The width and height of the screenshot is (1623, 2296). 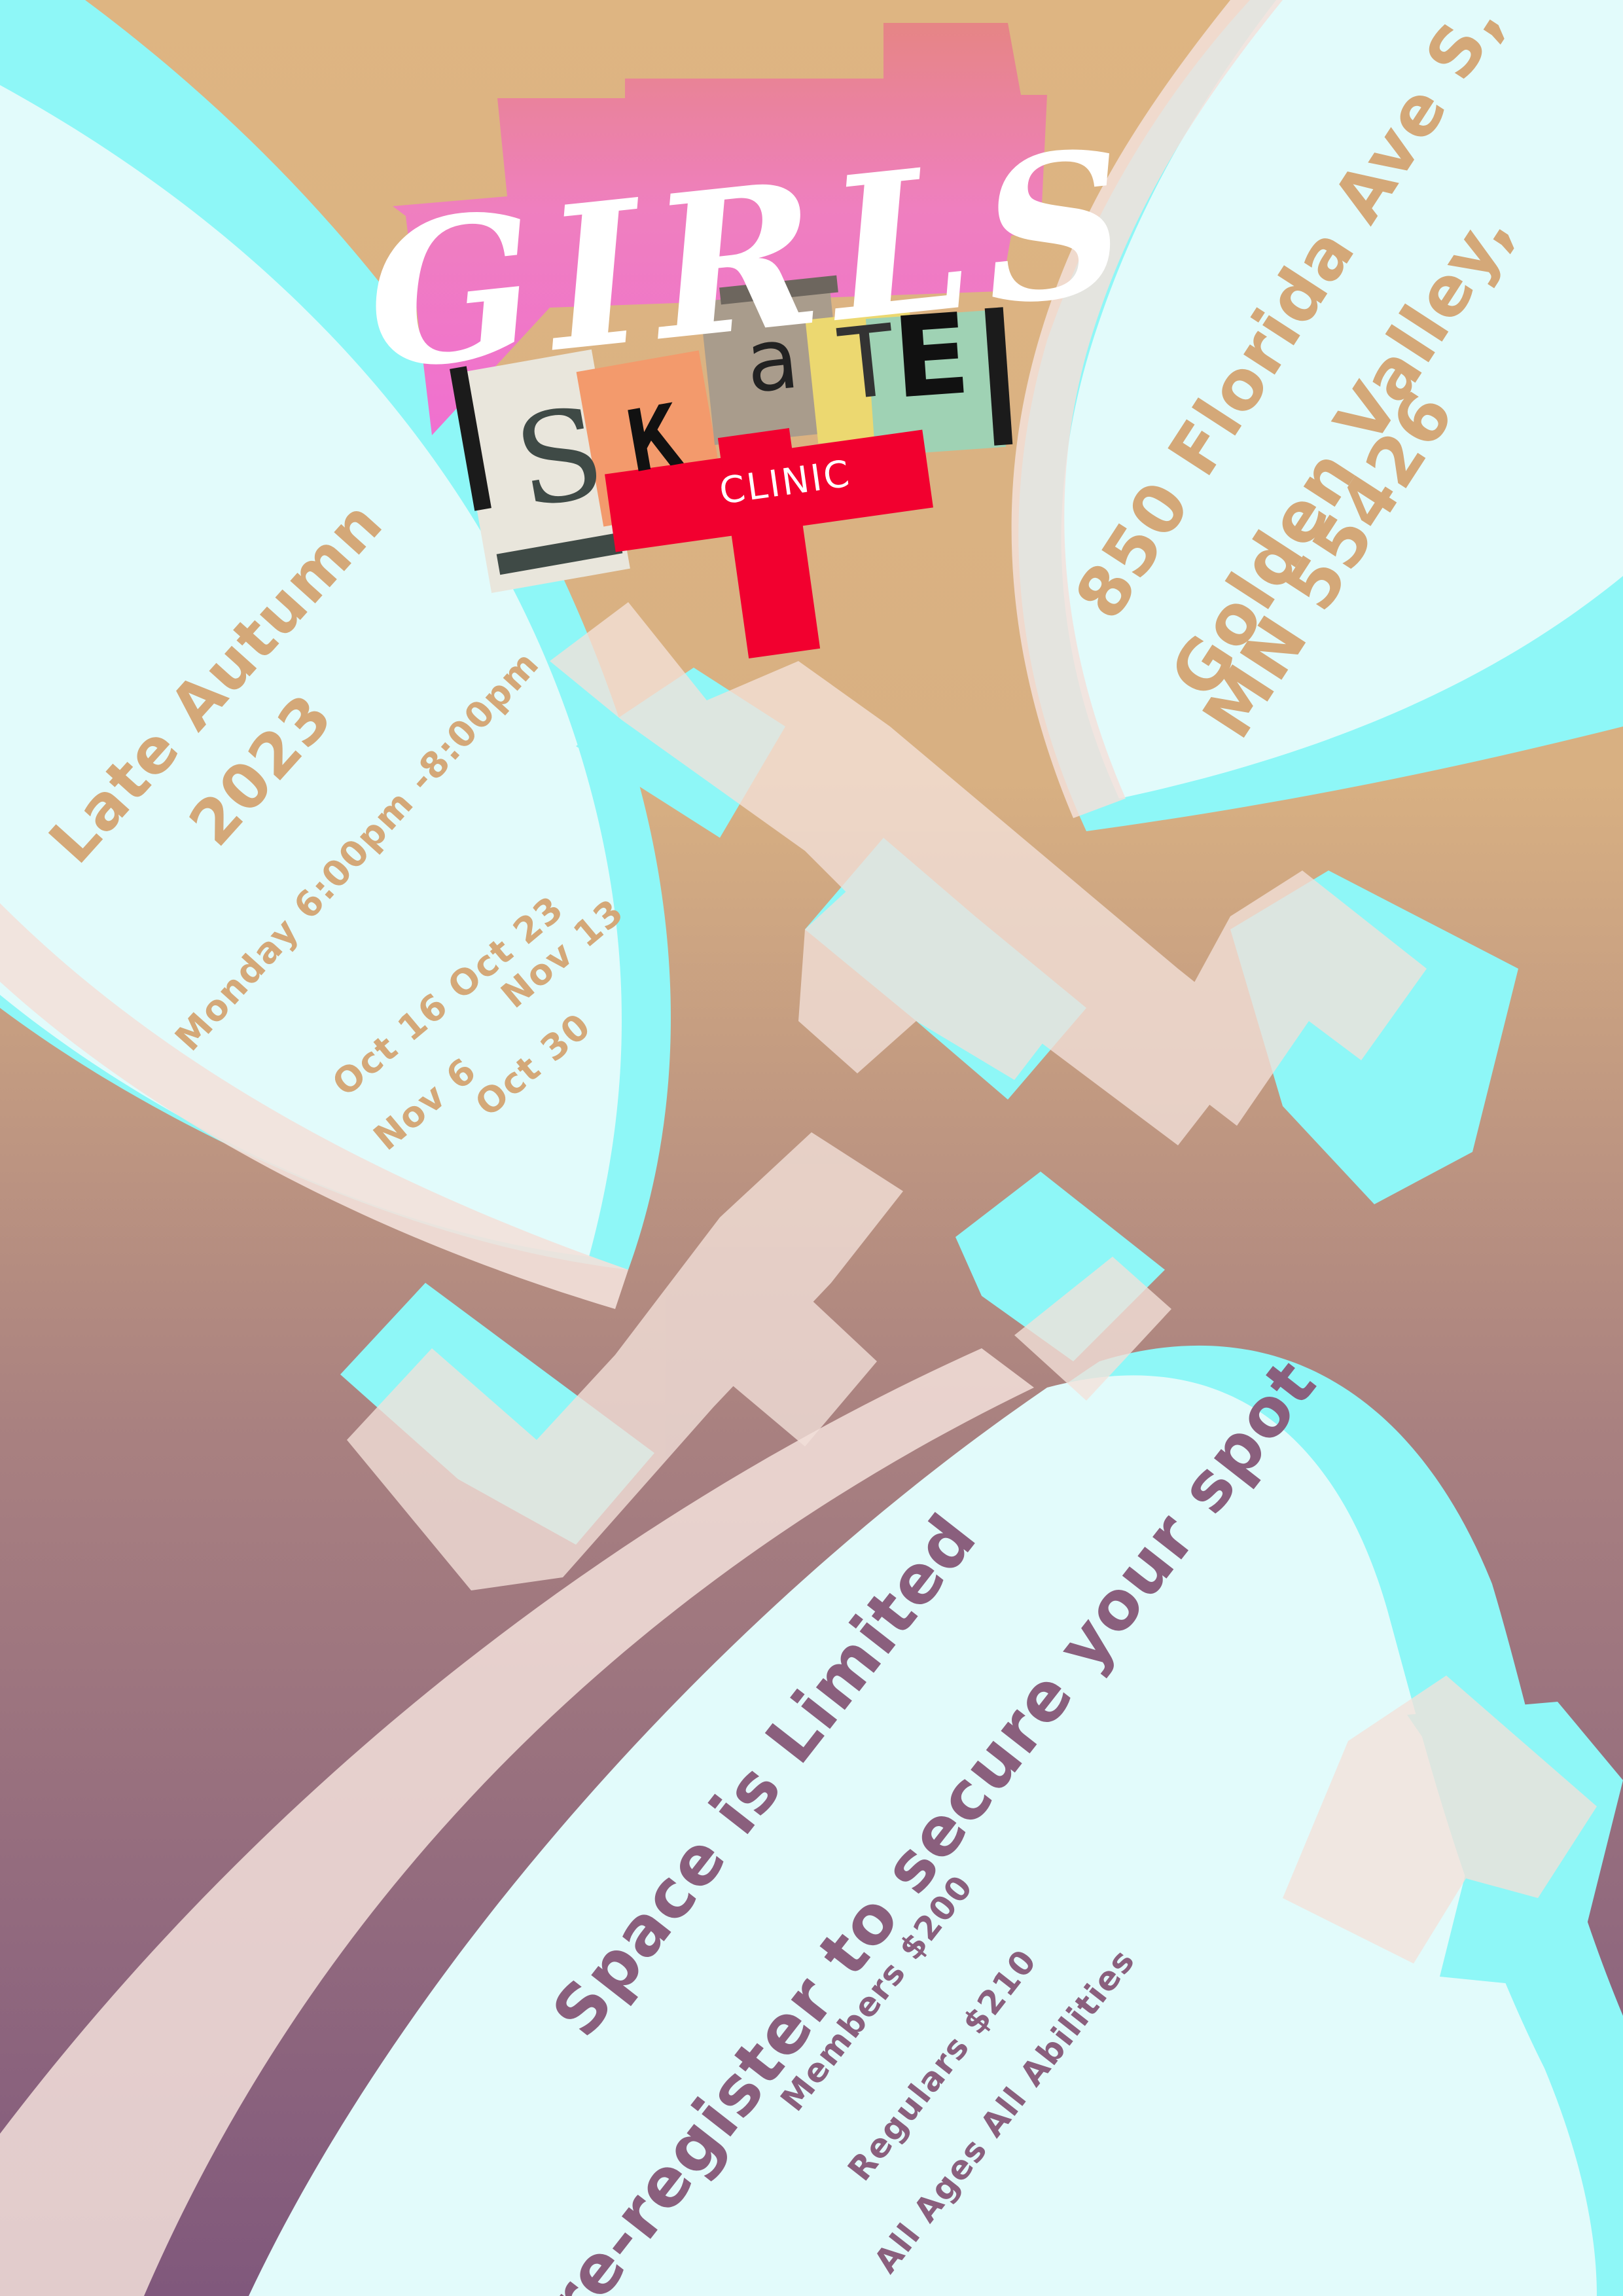 I want to click on logo-letter-e: E, so click(x=932, y=356).